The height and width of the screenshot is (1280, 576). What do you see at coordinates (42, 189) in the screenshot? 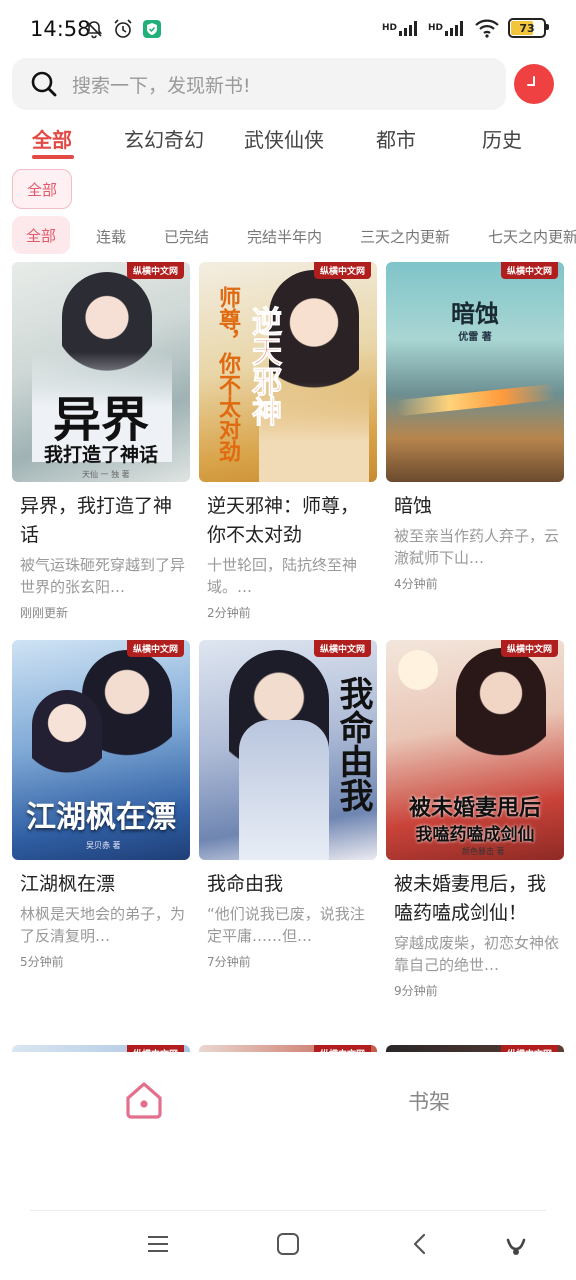
I see `subcategory-chip-all: 全部` at bounding box center [42, 189].